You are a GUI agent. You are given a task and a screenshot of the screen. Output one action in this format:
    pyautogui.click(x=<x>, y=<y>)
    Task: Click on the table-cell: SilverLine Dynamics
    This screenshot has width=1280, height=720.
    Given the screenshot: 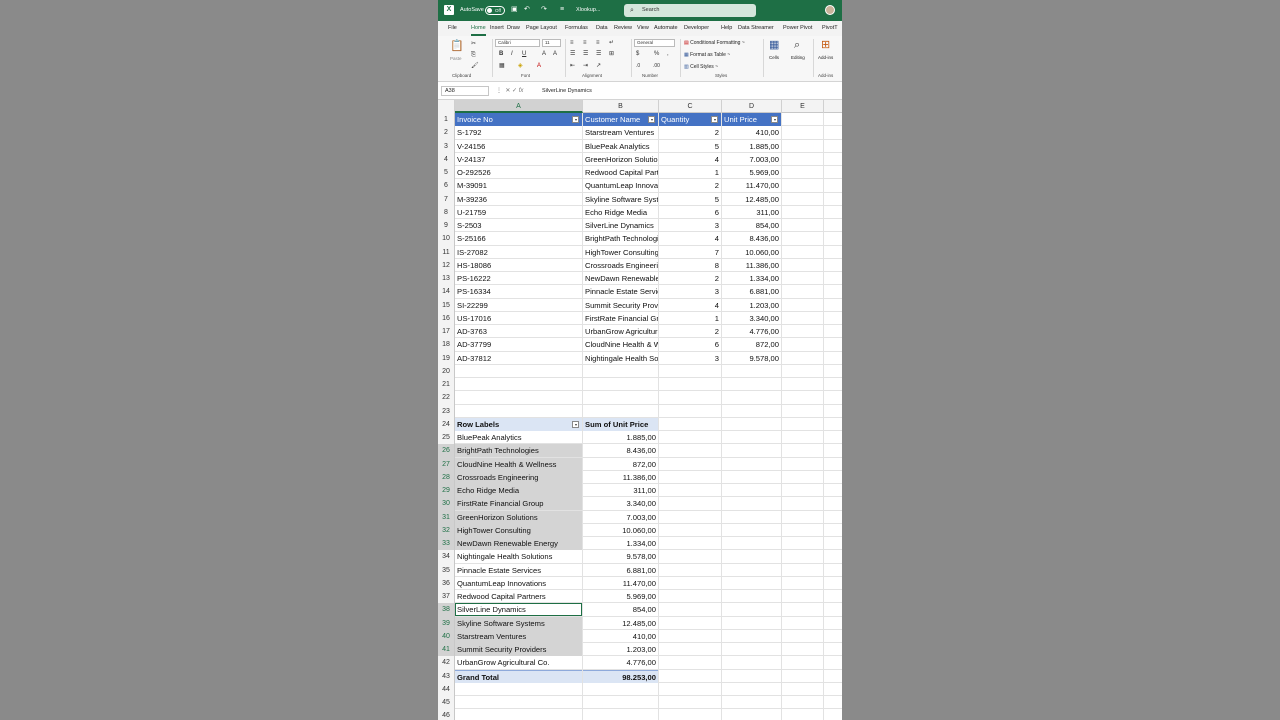 What is the action you would take?
    pyautogui.click(x=620, y=225)
    